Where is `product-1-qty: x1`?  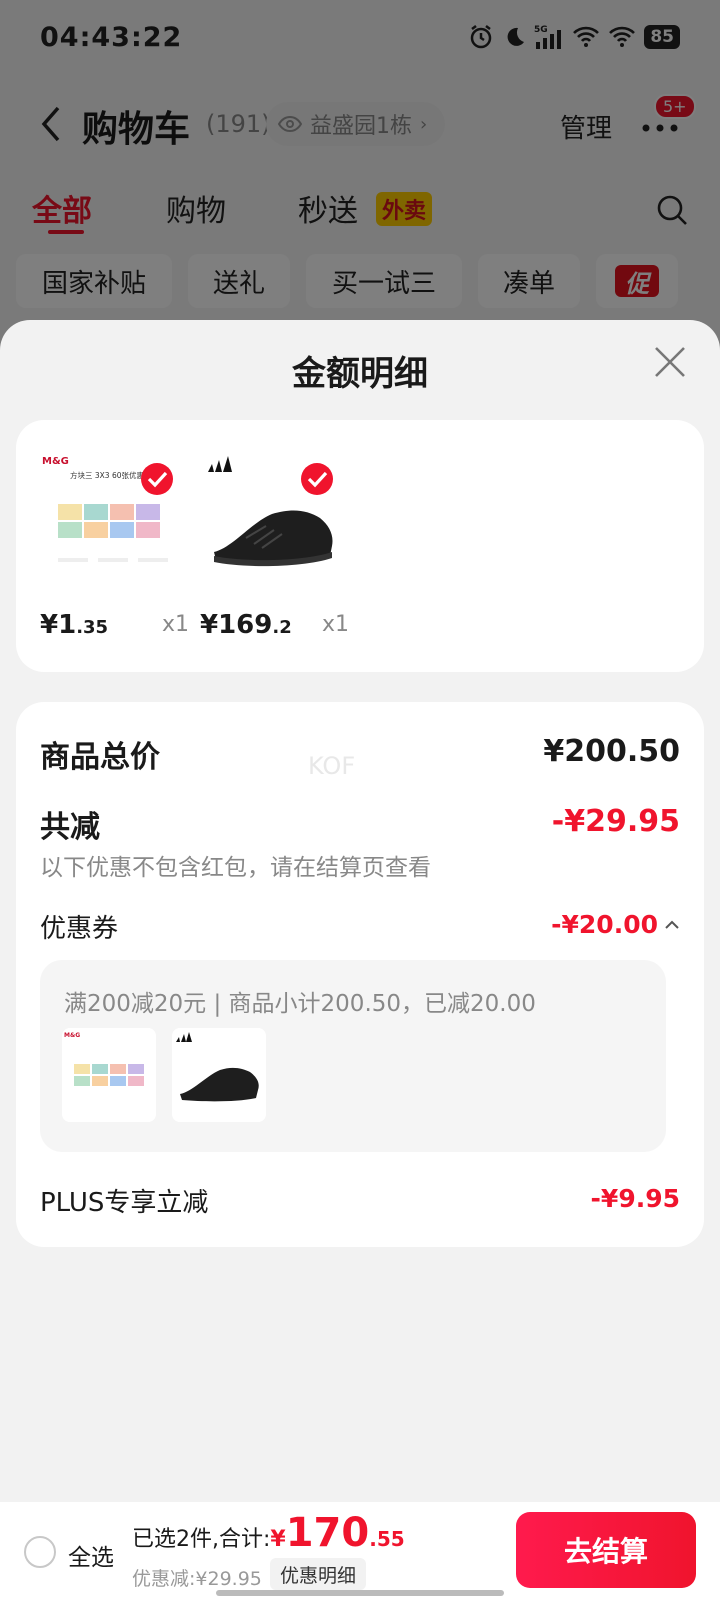 product-1-qty: x1 is located at coordinates (176, 624).